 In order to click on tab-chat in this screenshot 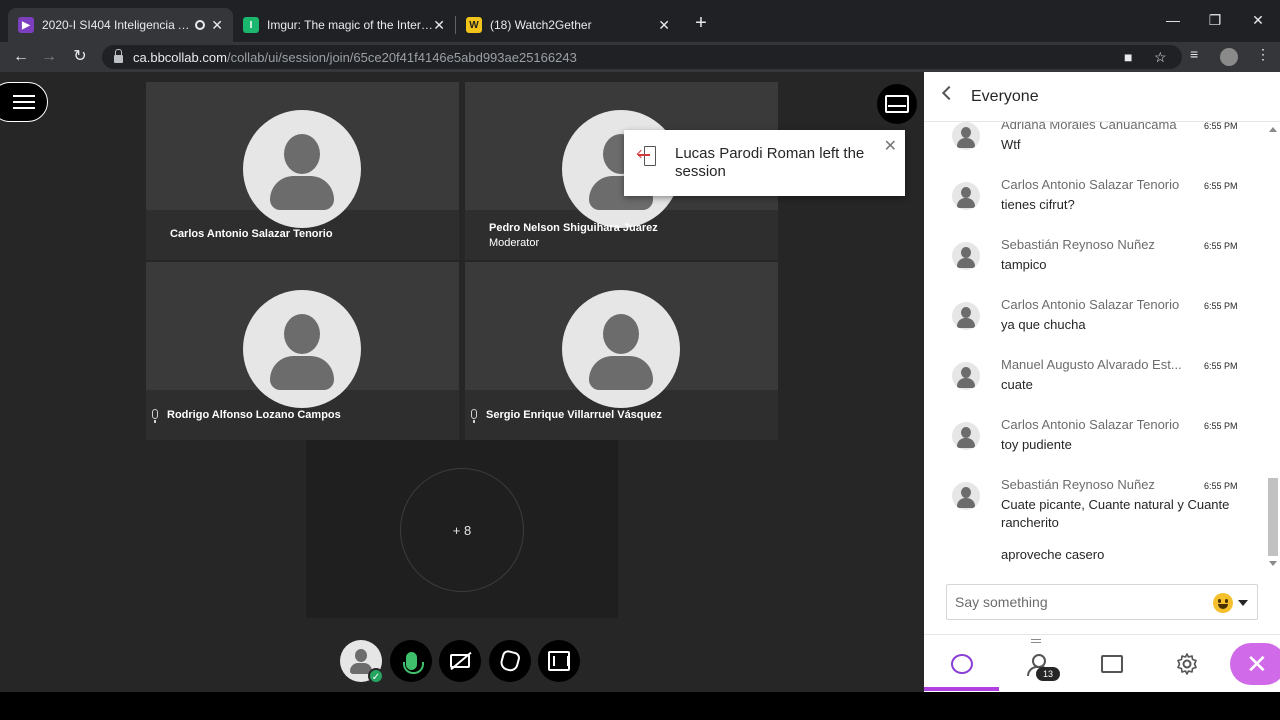, I will do `click(961, 664)`.